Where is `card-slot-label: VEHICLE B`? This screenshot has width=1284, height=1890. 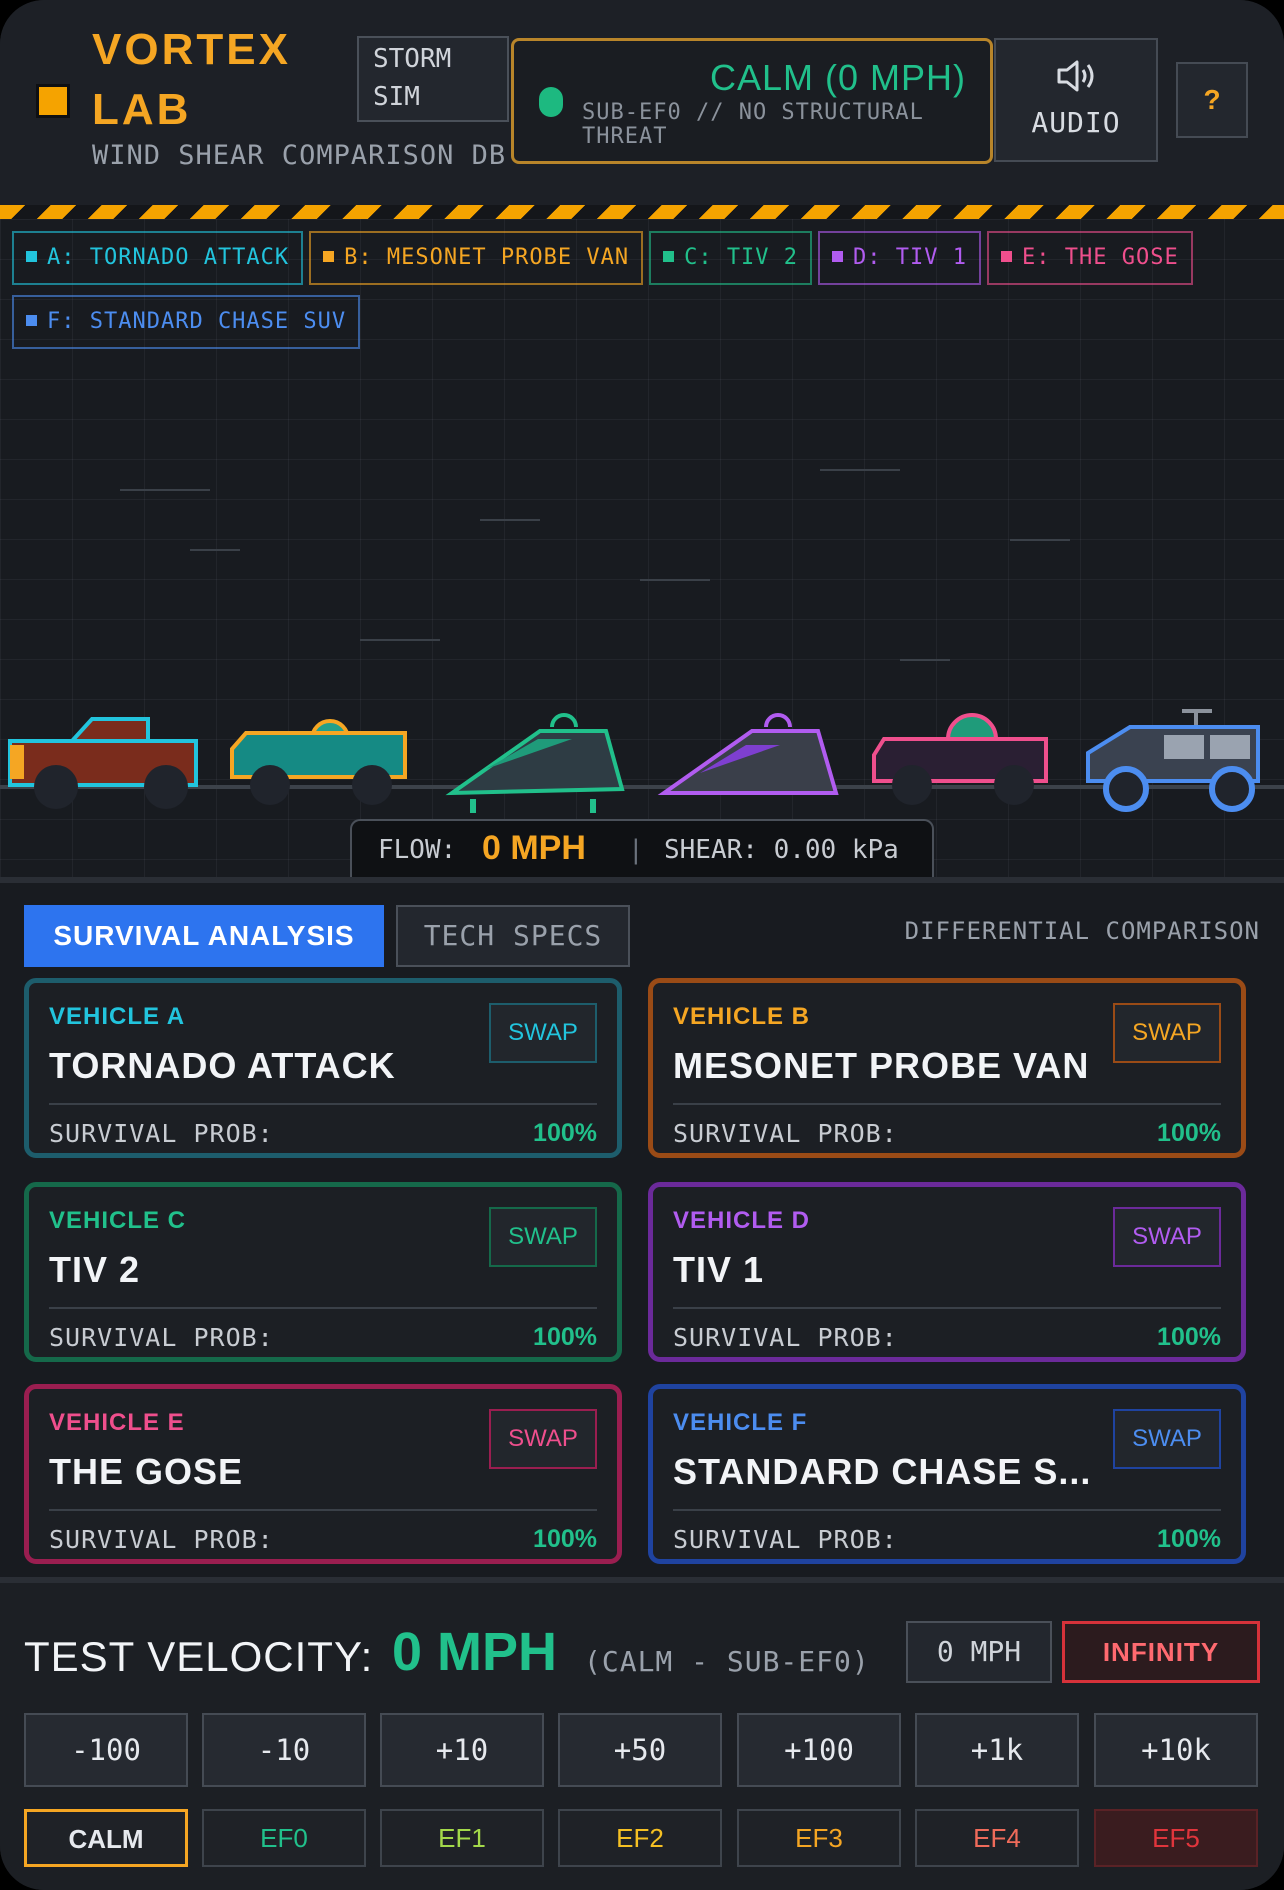 card-slot-label: VEHICLE B is located at coordinates (742, 1016).